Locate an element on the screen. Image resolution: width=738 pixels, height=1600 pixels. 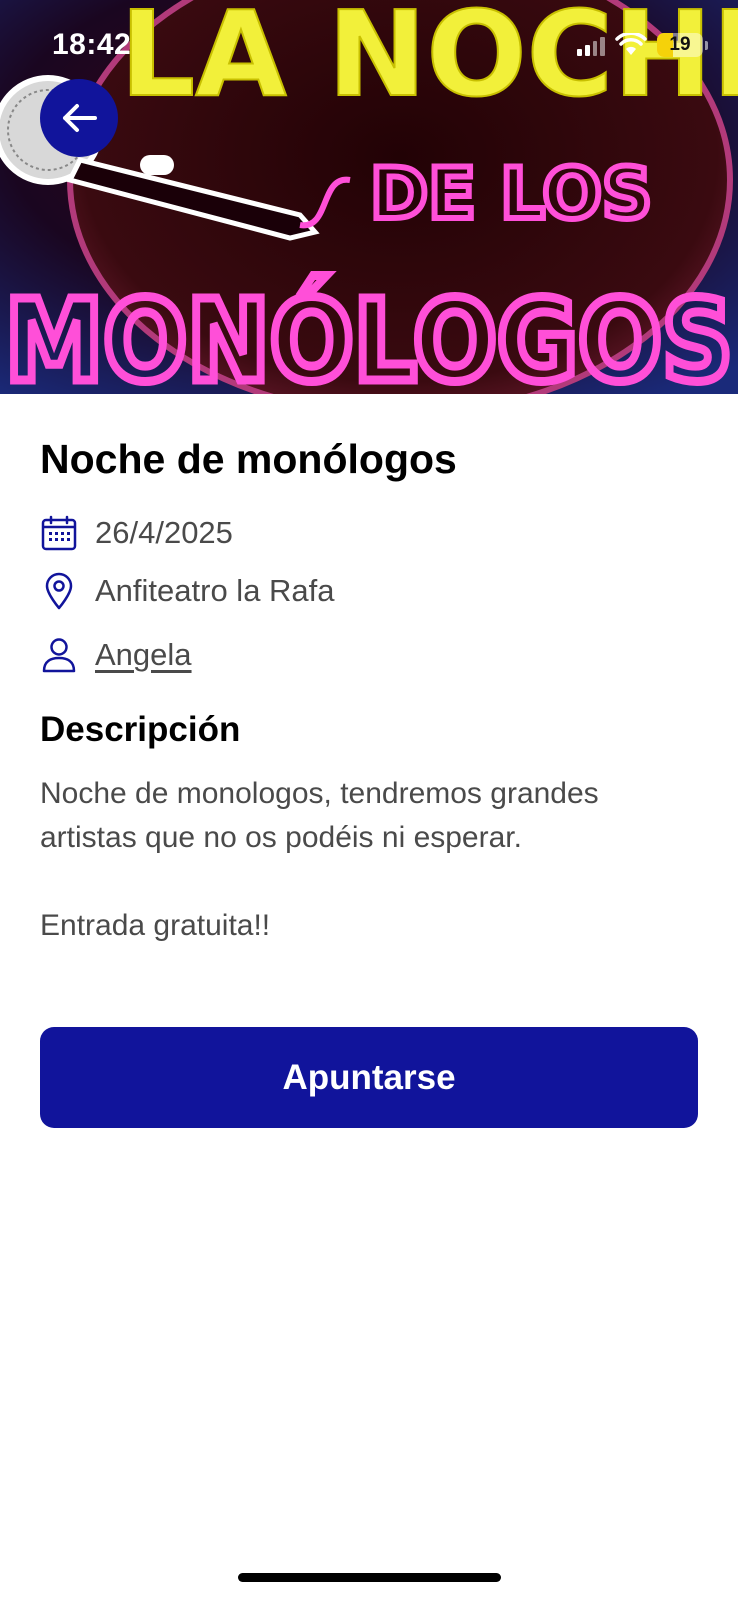
event-organizer-row: Angela is located at coordinates (116, 655).